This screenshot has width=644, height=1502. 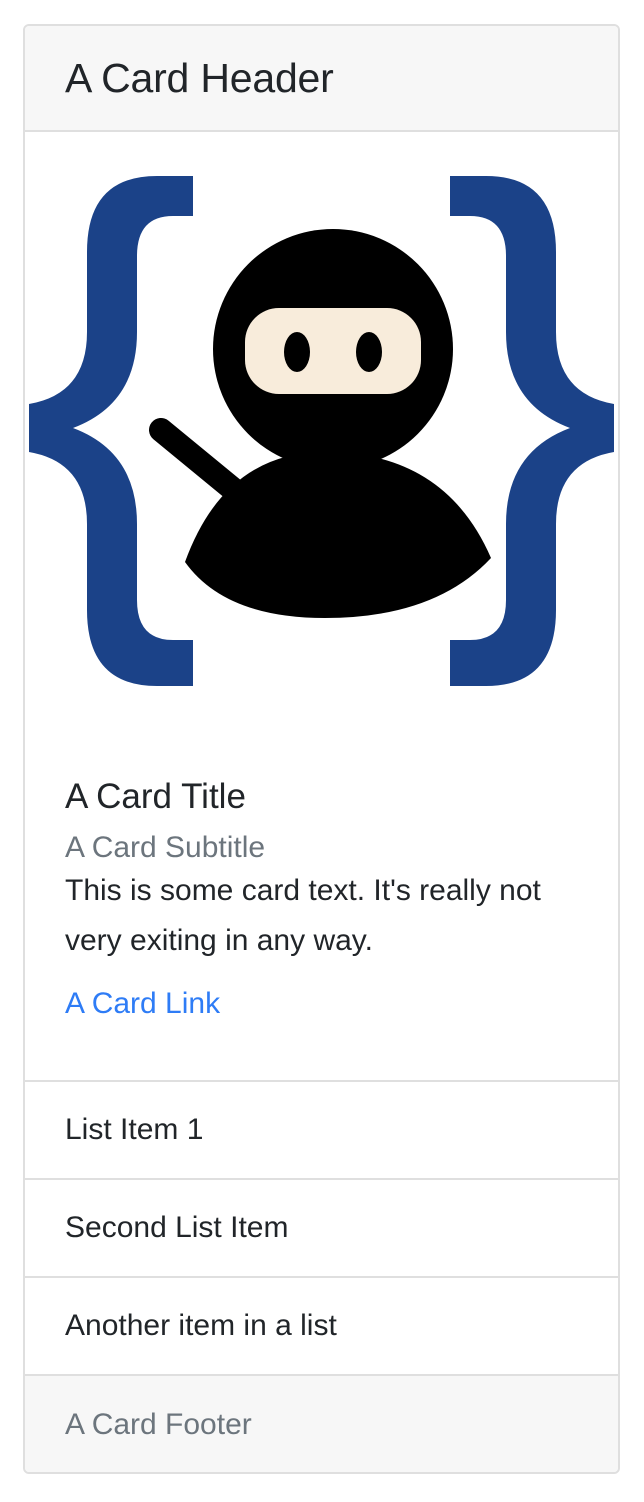 I want to click on card-footer: A Card Footer, so click(x=321, y=1424).